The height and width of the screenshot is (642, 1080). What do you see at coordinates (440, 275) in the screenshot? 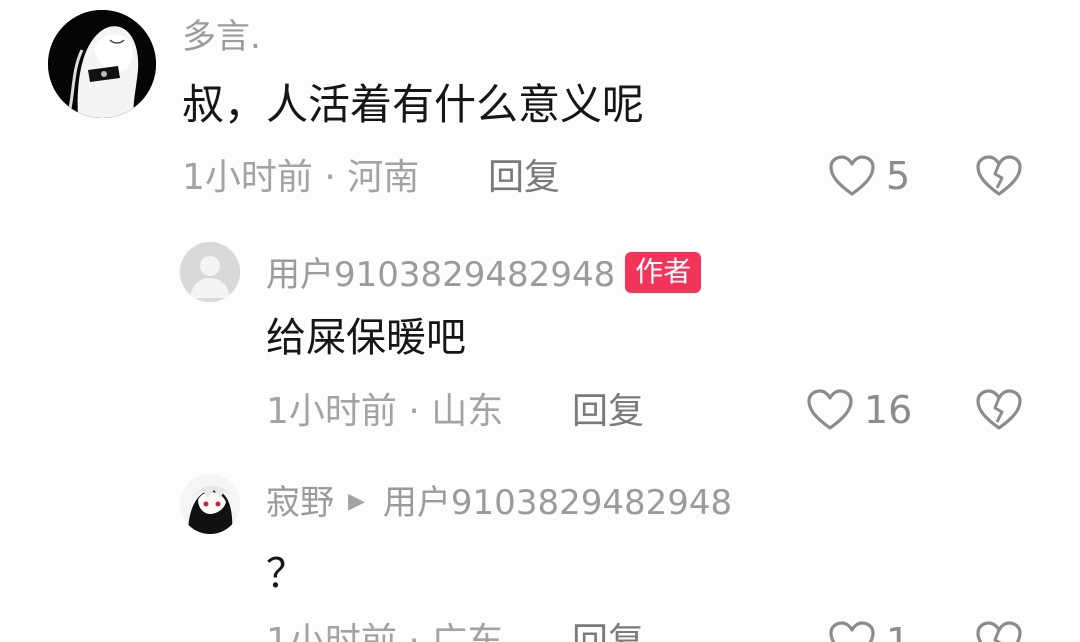
I see `author-name: 用户9103829482948` at bounding box center [440, 275].